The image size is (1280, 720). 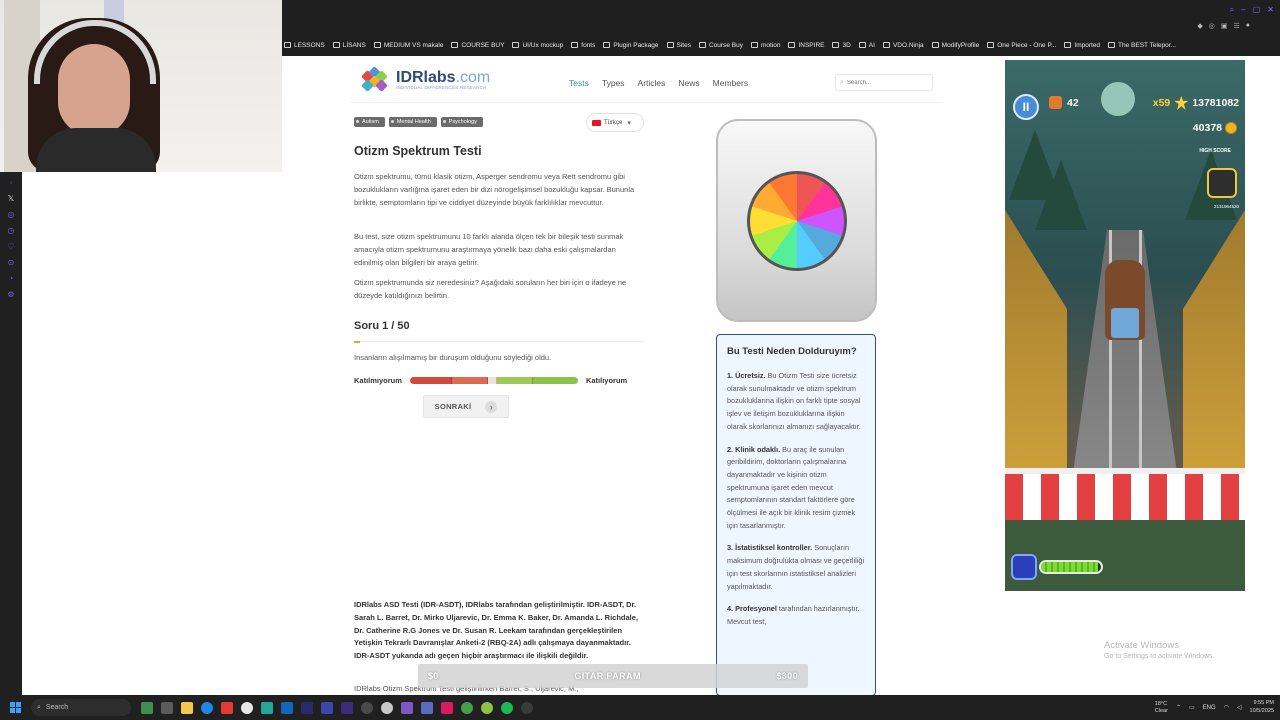 I want to click on barrier-base, so click(x=1125, y=555).